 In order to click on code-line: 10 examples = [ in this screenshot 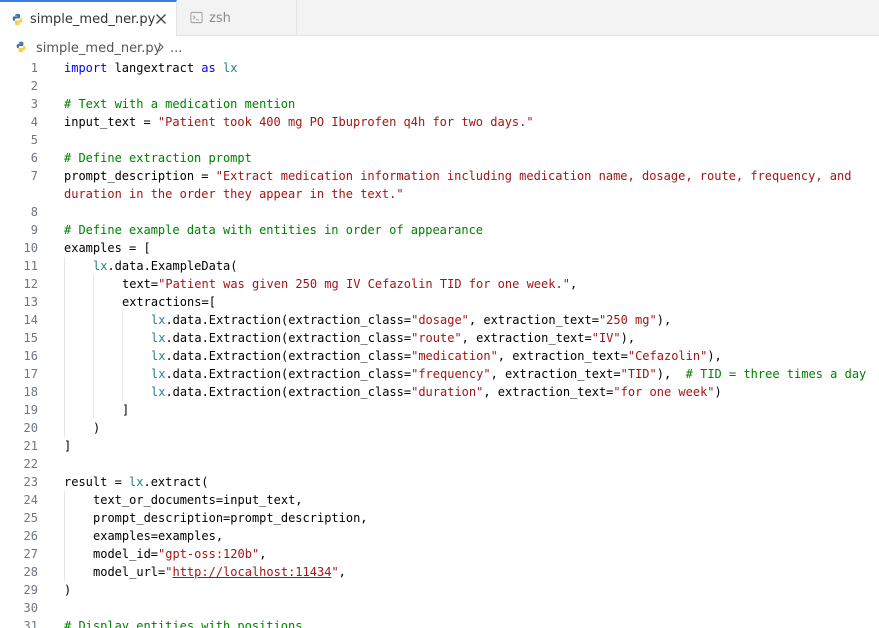, I will do `click(439, 248)`.